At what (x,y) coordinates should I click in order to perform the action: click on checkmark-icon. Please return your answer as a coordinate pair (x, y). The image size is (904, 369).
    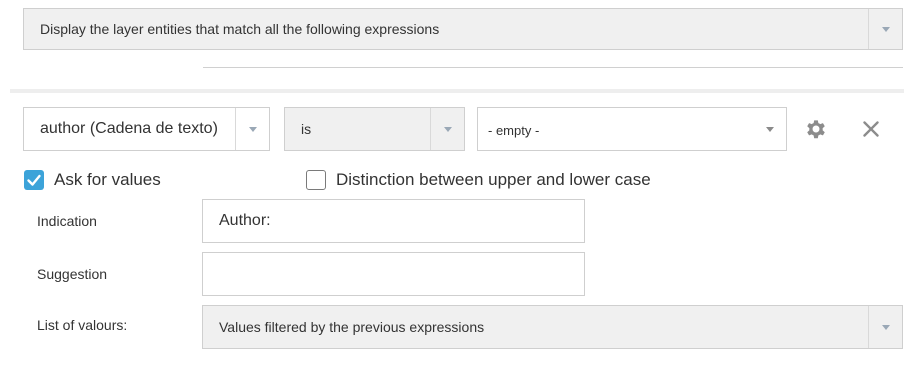
    Looking at the image, I should click on (34, 180).